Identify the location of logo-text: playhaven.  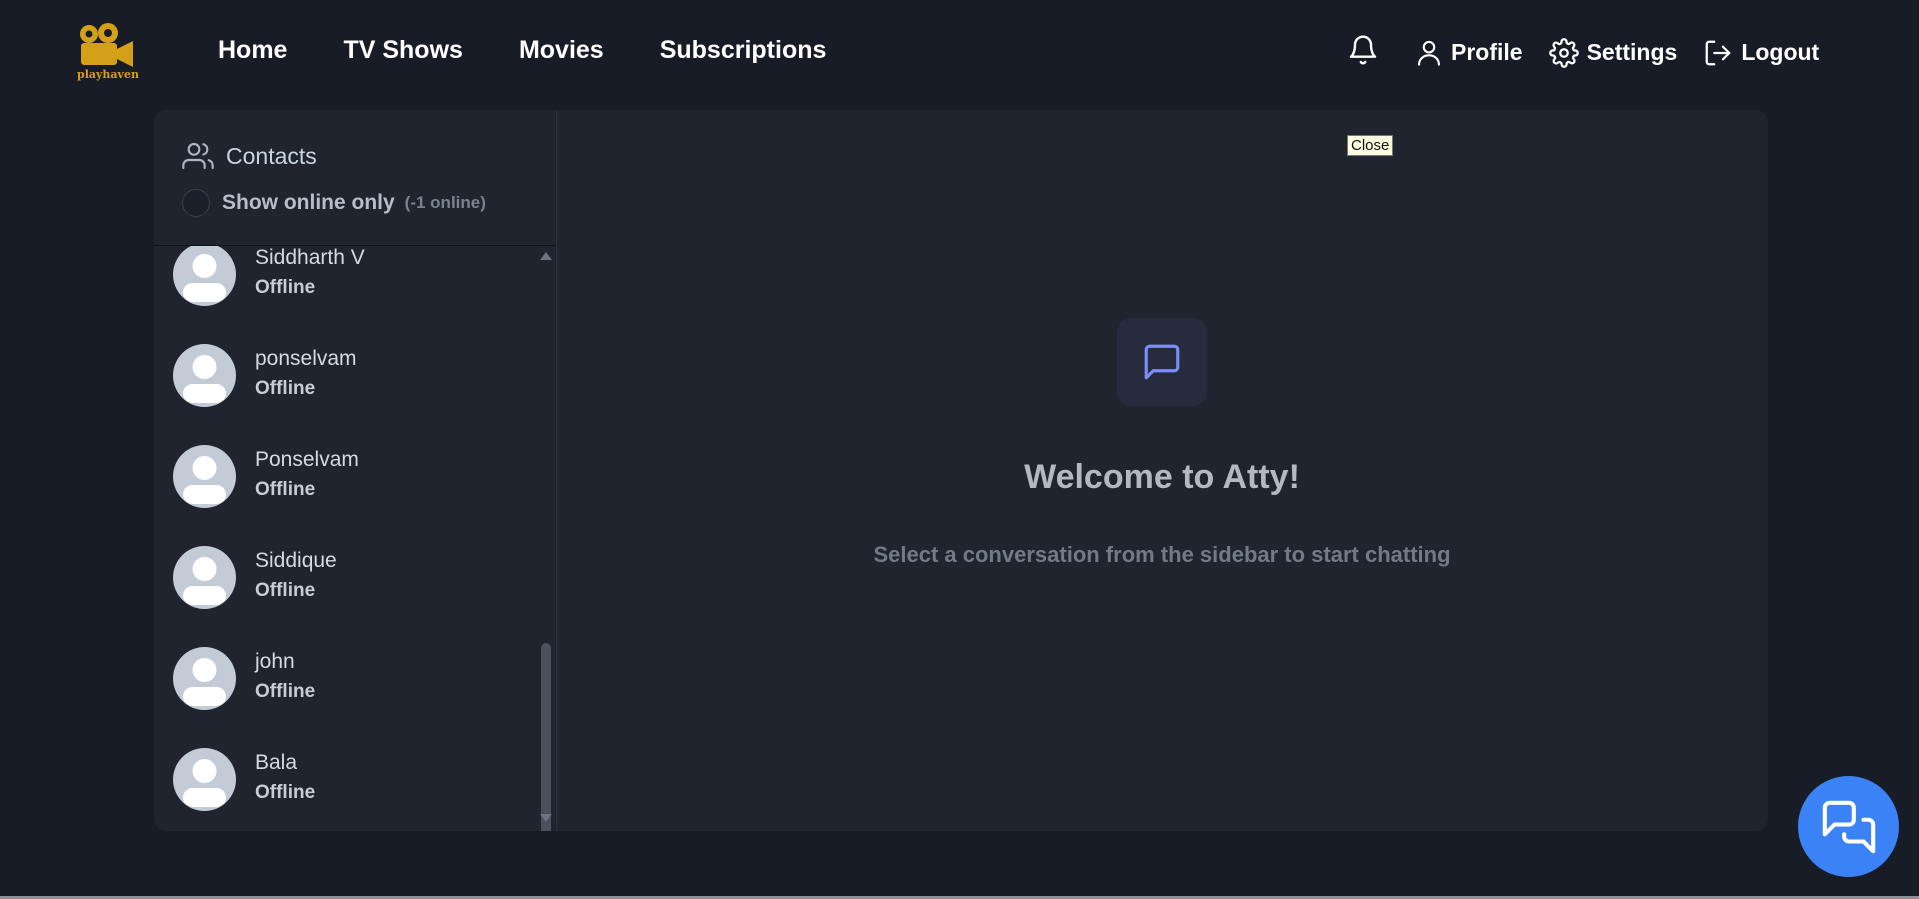
(108, 74).